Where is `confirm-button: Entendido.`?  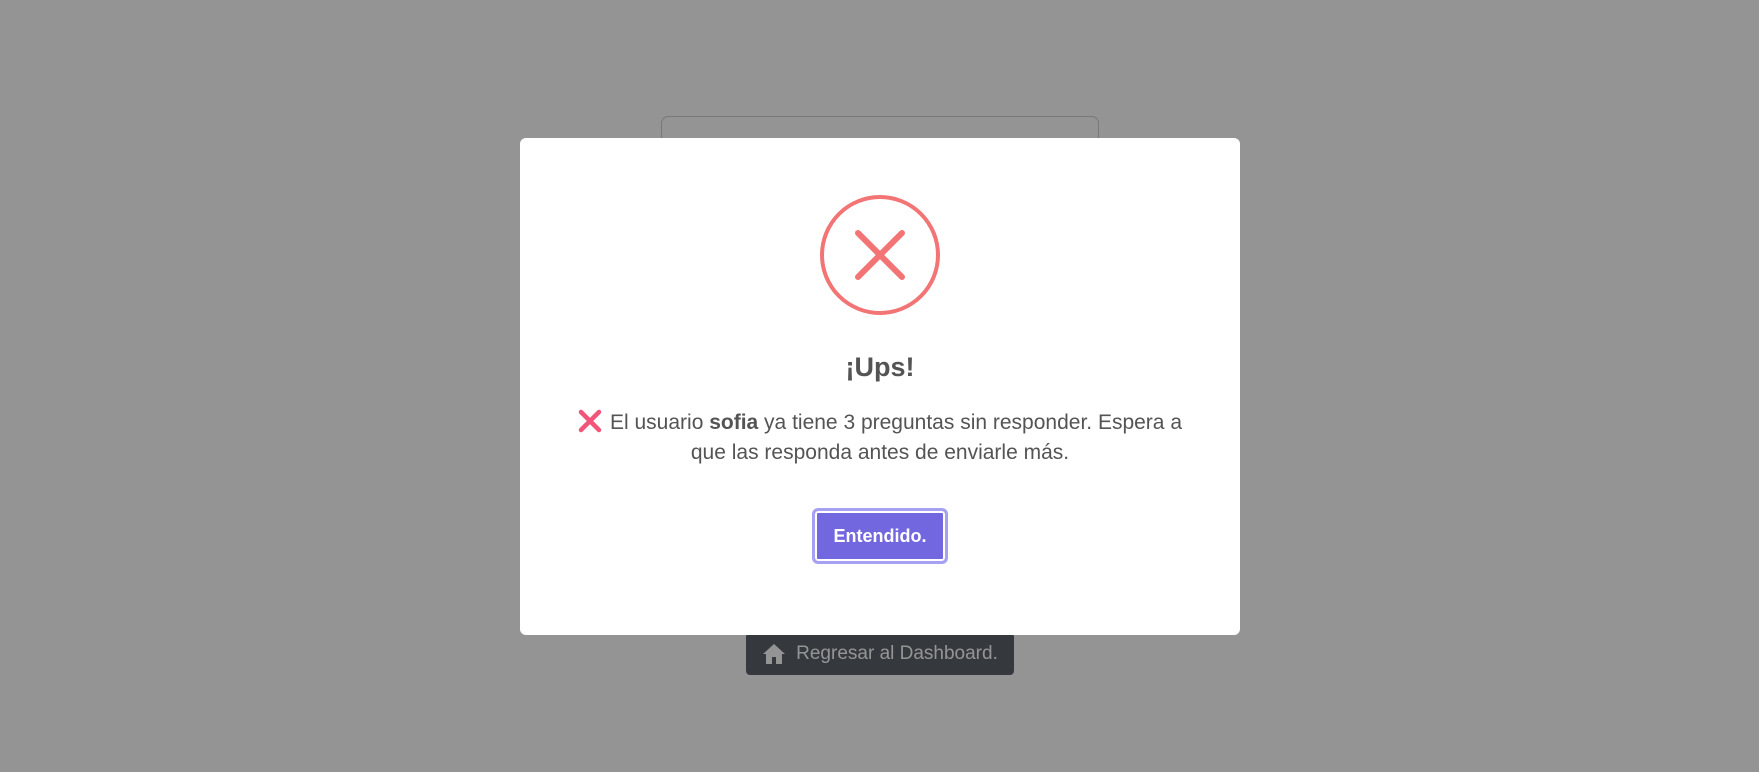
confirm-button: Entendido. is located at coordinates (880, 536).